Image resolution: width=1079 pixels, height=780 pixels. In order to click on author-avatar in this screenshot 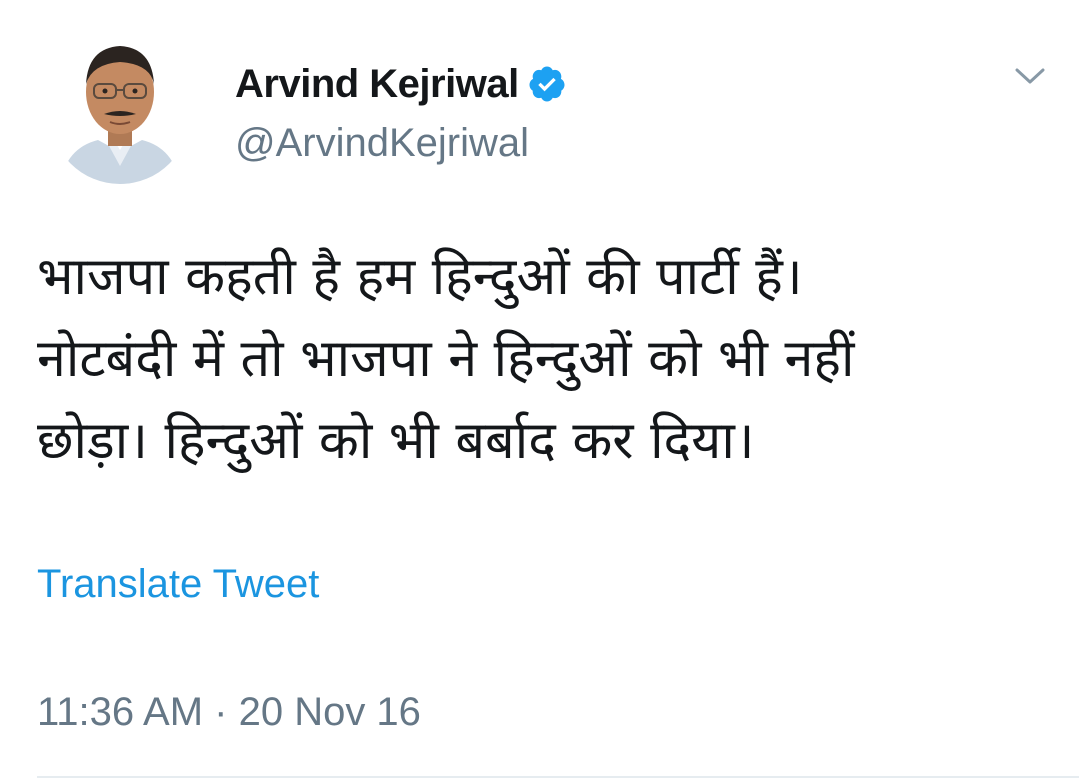, I will do `click(120, 106)`.